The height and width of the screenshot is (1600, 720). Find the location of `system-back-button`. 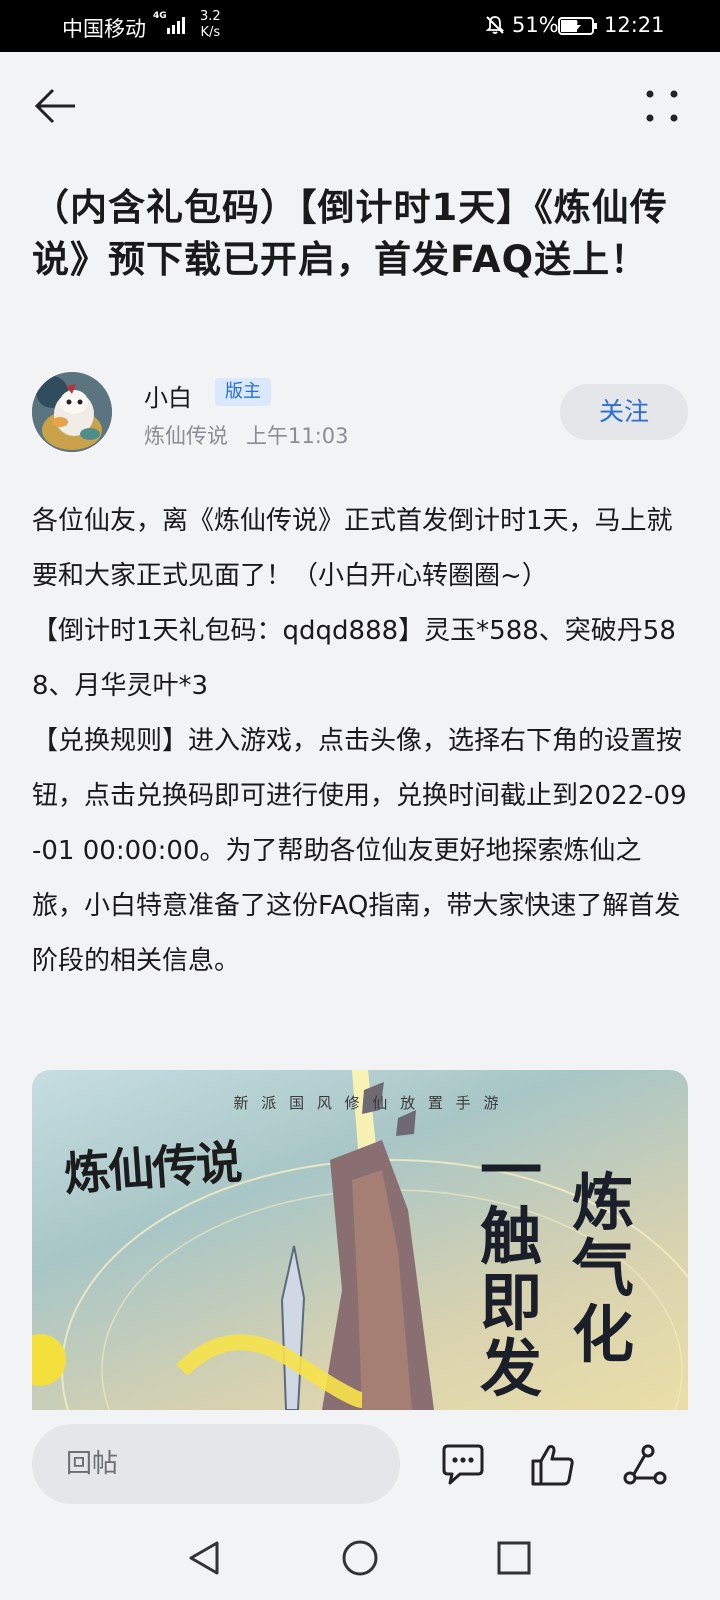

system-back-button is located at coordinates (204, 1558).